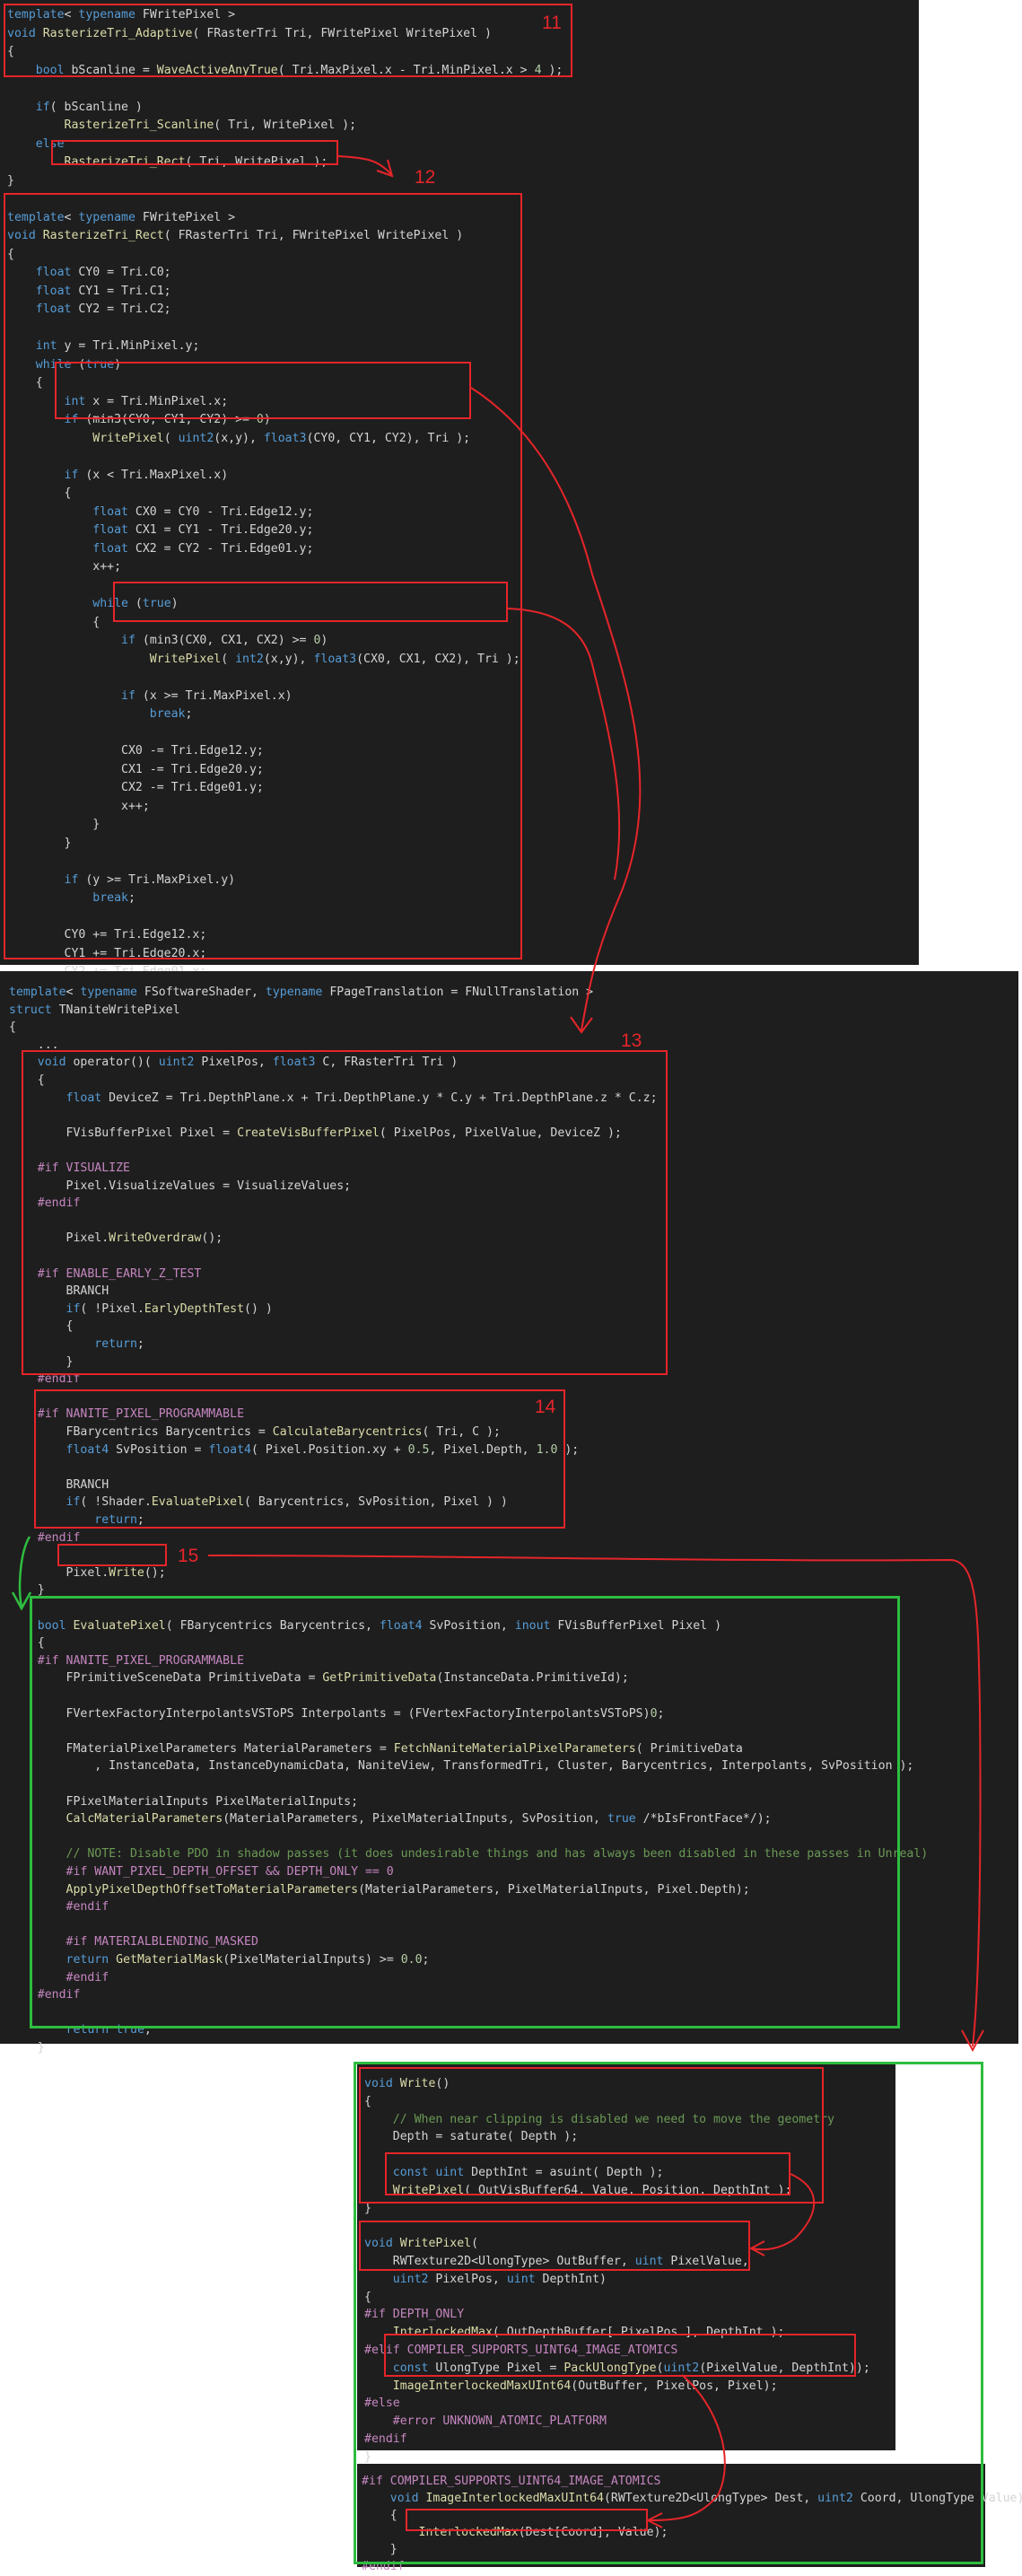 The image size is (1022, 2576). I want to click on highlight-programmable, so click(300, 1459).